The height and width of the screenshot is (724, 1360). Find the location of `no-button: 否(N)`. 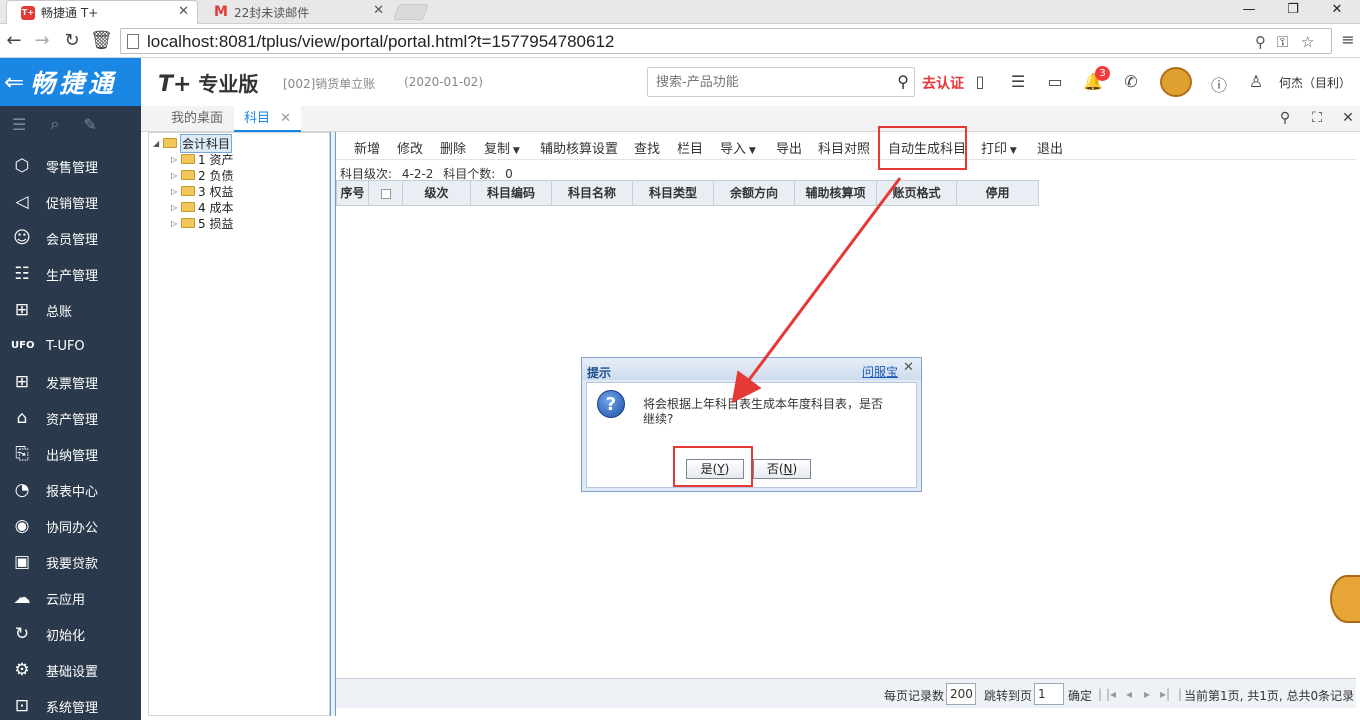

no-button: 否(N) is located at coordinates (782, 469).